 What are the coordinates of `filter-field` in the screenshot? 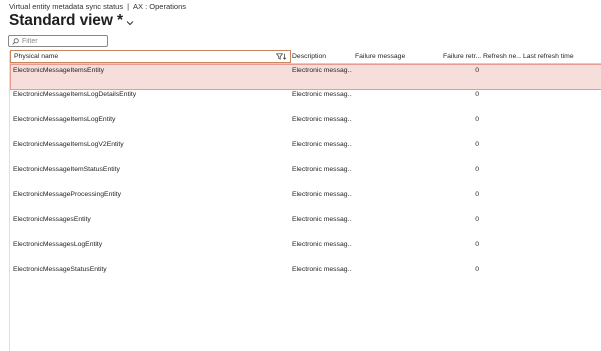 It's located at (58, 41).